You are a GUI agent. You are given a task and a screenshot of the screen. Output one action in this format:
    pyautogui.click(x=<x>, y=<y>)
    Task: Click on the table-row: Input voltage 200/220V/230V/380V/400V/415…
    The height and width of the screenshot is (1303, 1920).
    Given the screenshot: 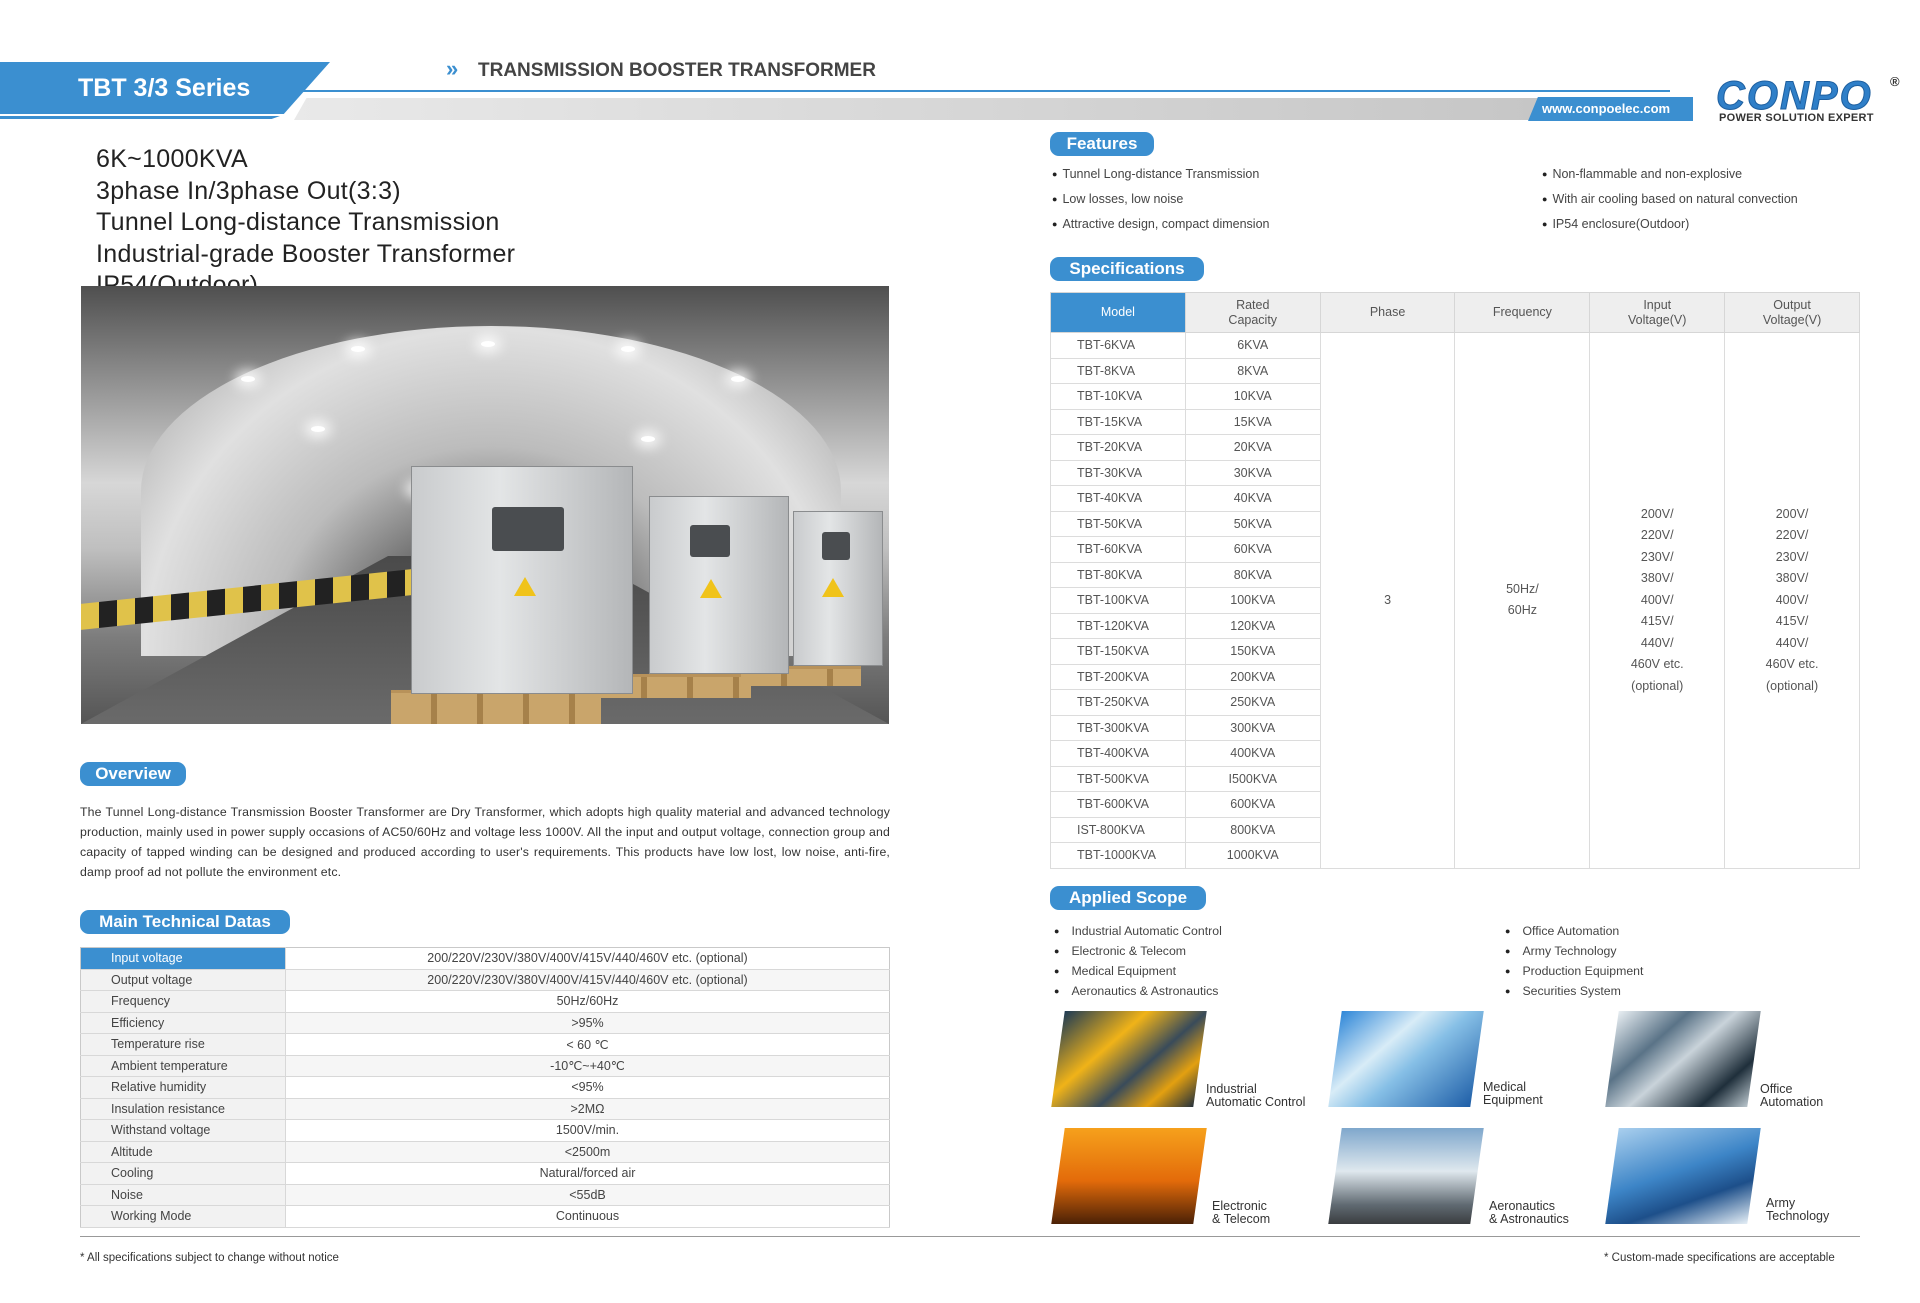 What is the action you would take?
    pyautogui.click(x=485, y=958)
    